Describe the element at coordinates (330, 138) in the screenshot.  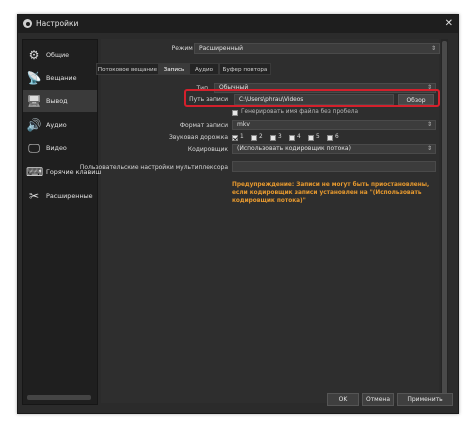
I see `track-6-checkbox` at that location.